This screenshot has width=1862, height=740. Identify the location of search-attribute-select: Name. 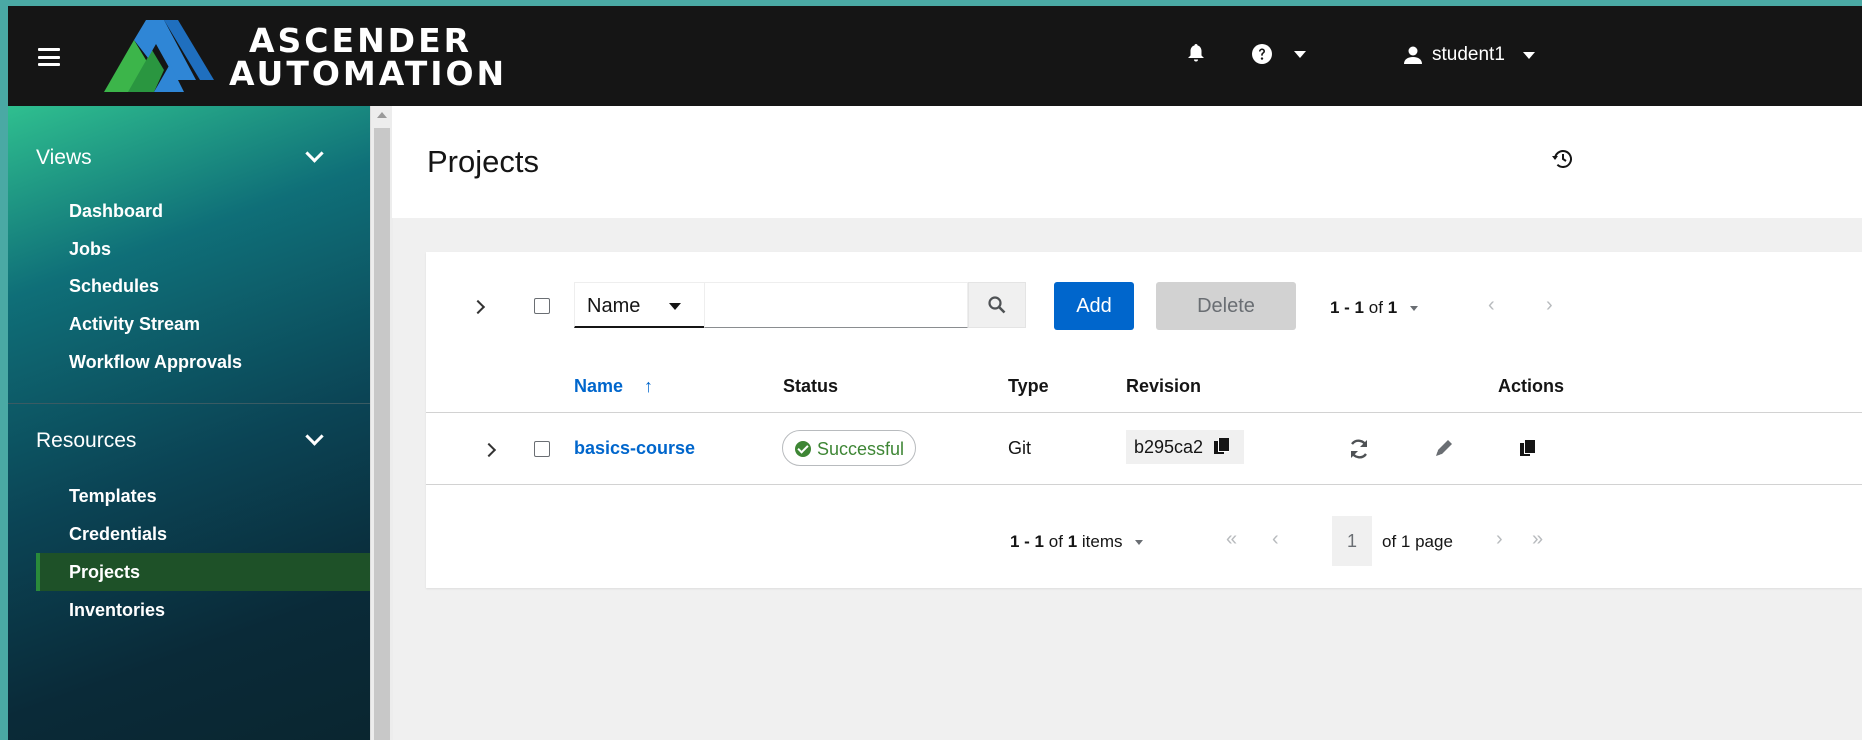
(639, 305).